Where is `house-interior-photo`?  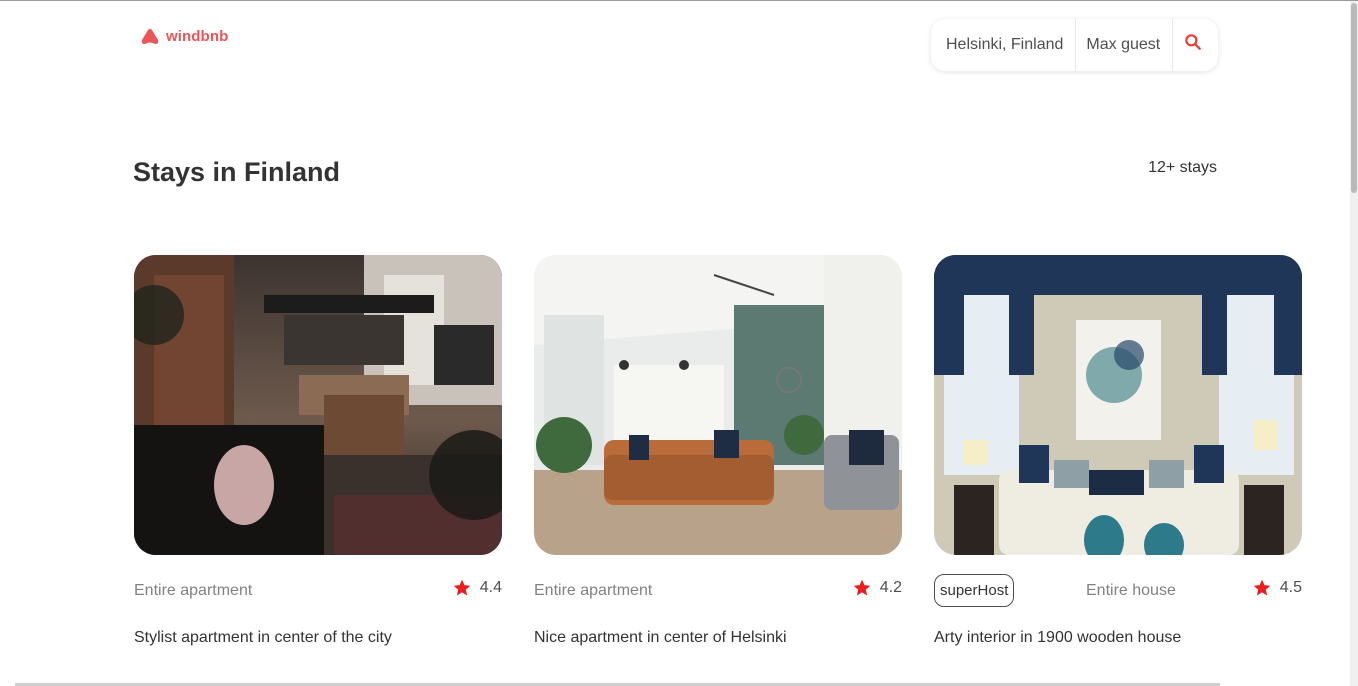 house-interior-photo is located at coordinates (1118, 405).